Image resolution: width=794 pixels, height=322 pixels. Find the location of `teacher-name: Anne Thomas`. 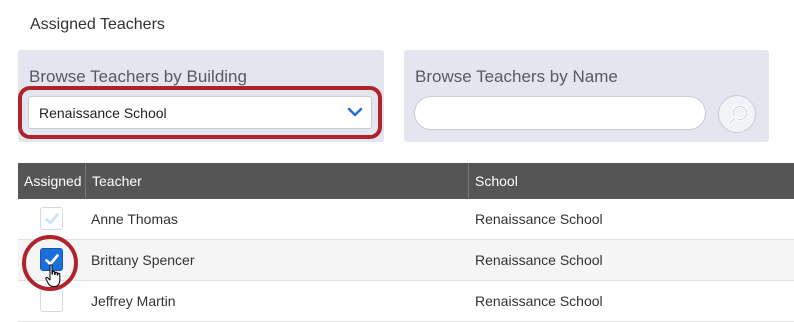

teacher-name: Anne Thomas is located at coordinates (134, 219).